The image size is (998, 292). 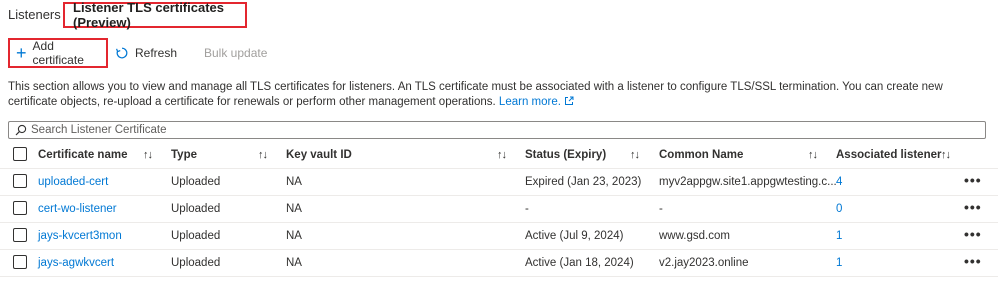 I want to click on refresh-button: Refresh, so click(x=146, y=53).